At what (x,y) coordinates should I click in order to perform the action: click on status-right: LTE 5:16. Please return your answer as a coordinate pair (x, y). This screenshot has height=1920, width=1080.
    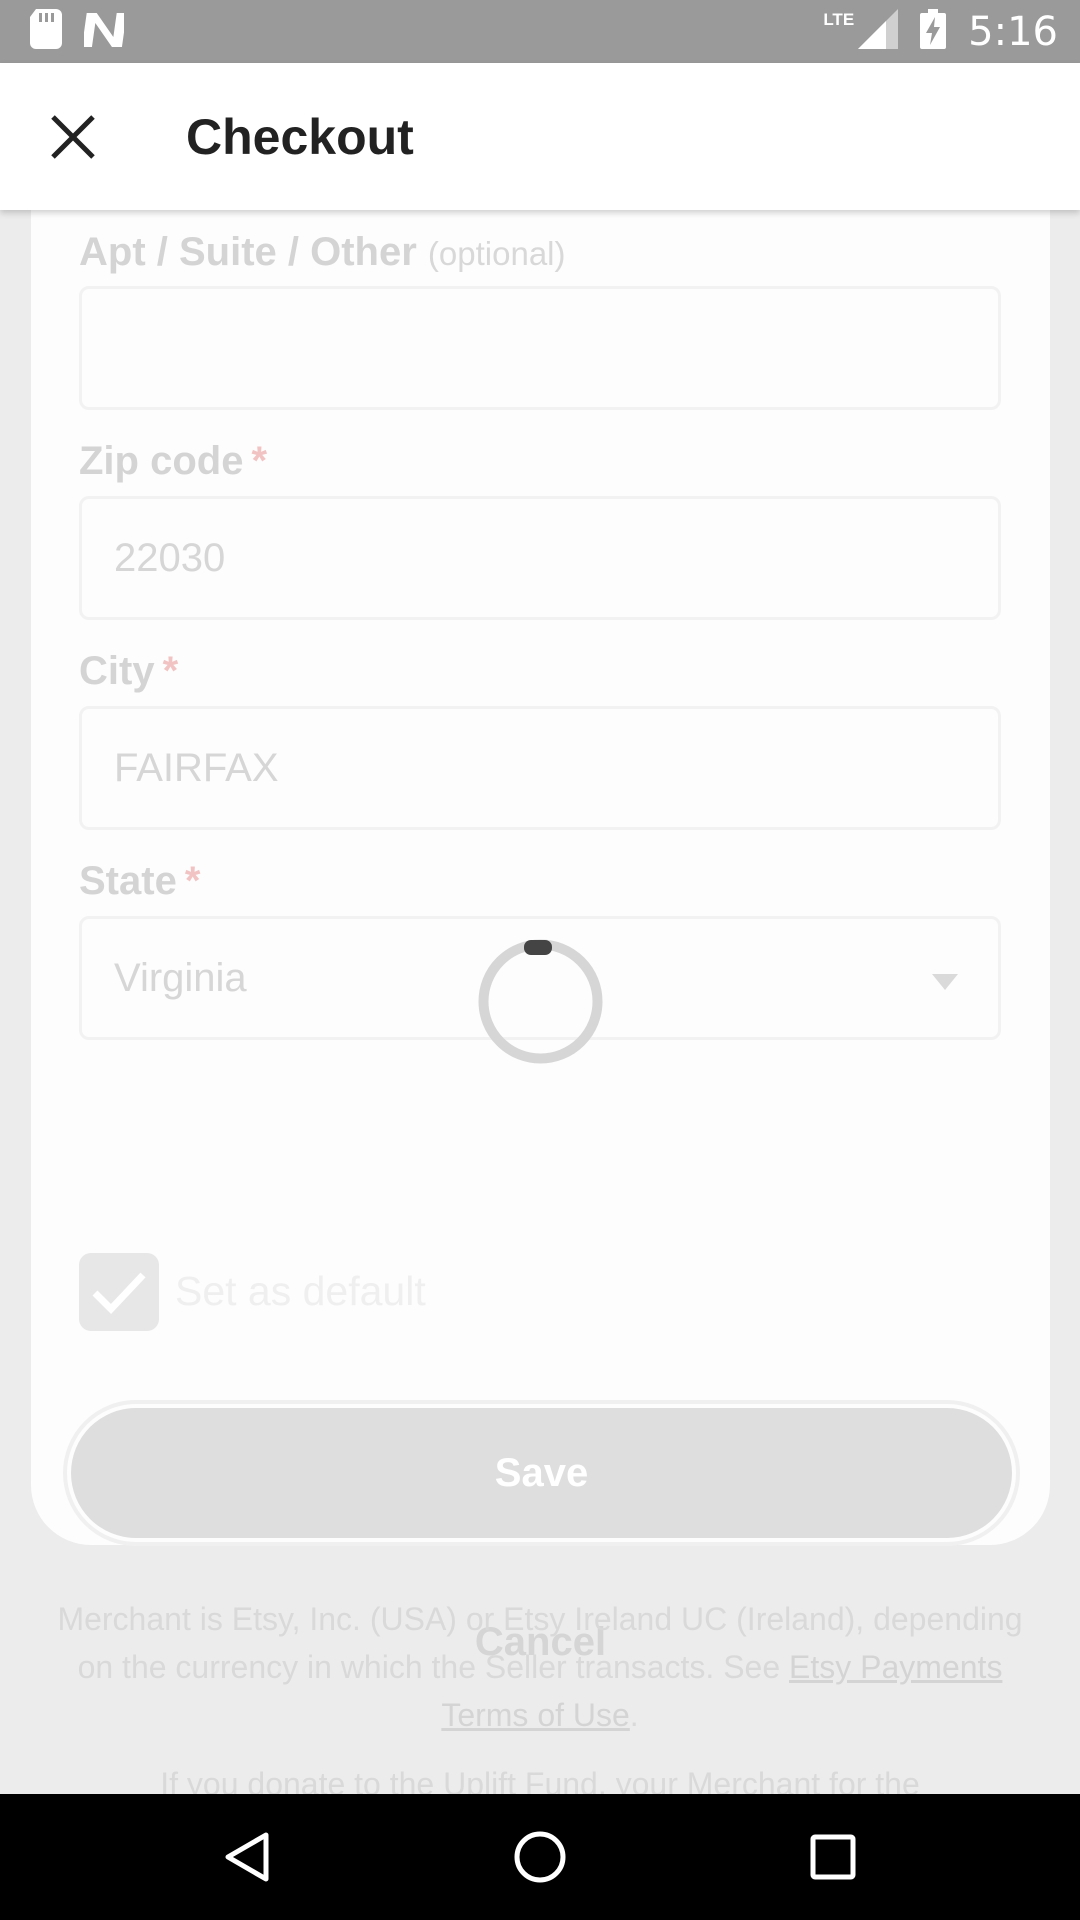
    Looking at the image, I should click on (940, 32).